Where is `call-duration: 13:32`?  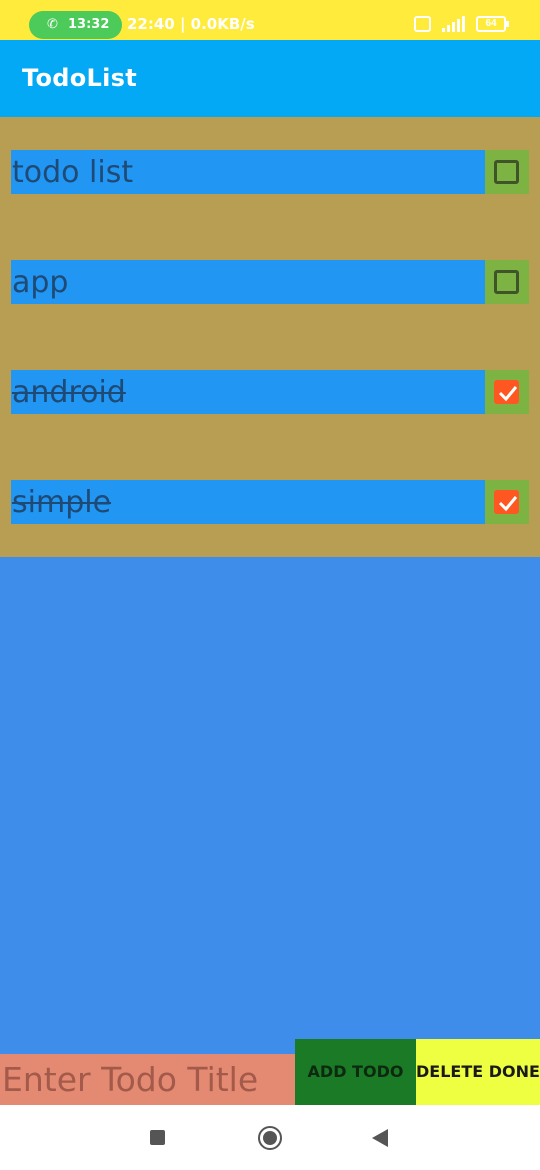 call-duration: 13:32 is located at coordinates (89, 24).